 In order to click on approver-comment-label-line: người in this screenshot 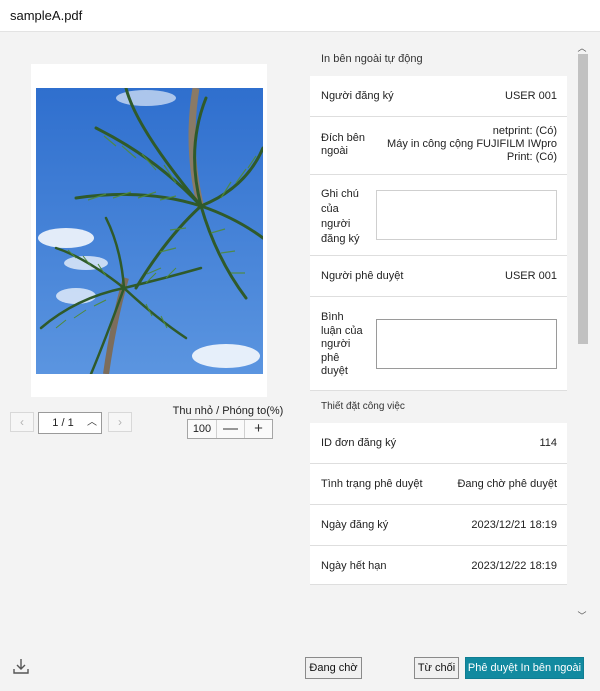, I will do `click(336, 344)`.